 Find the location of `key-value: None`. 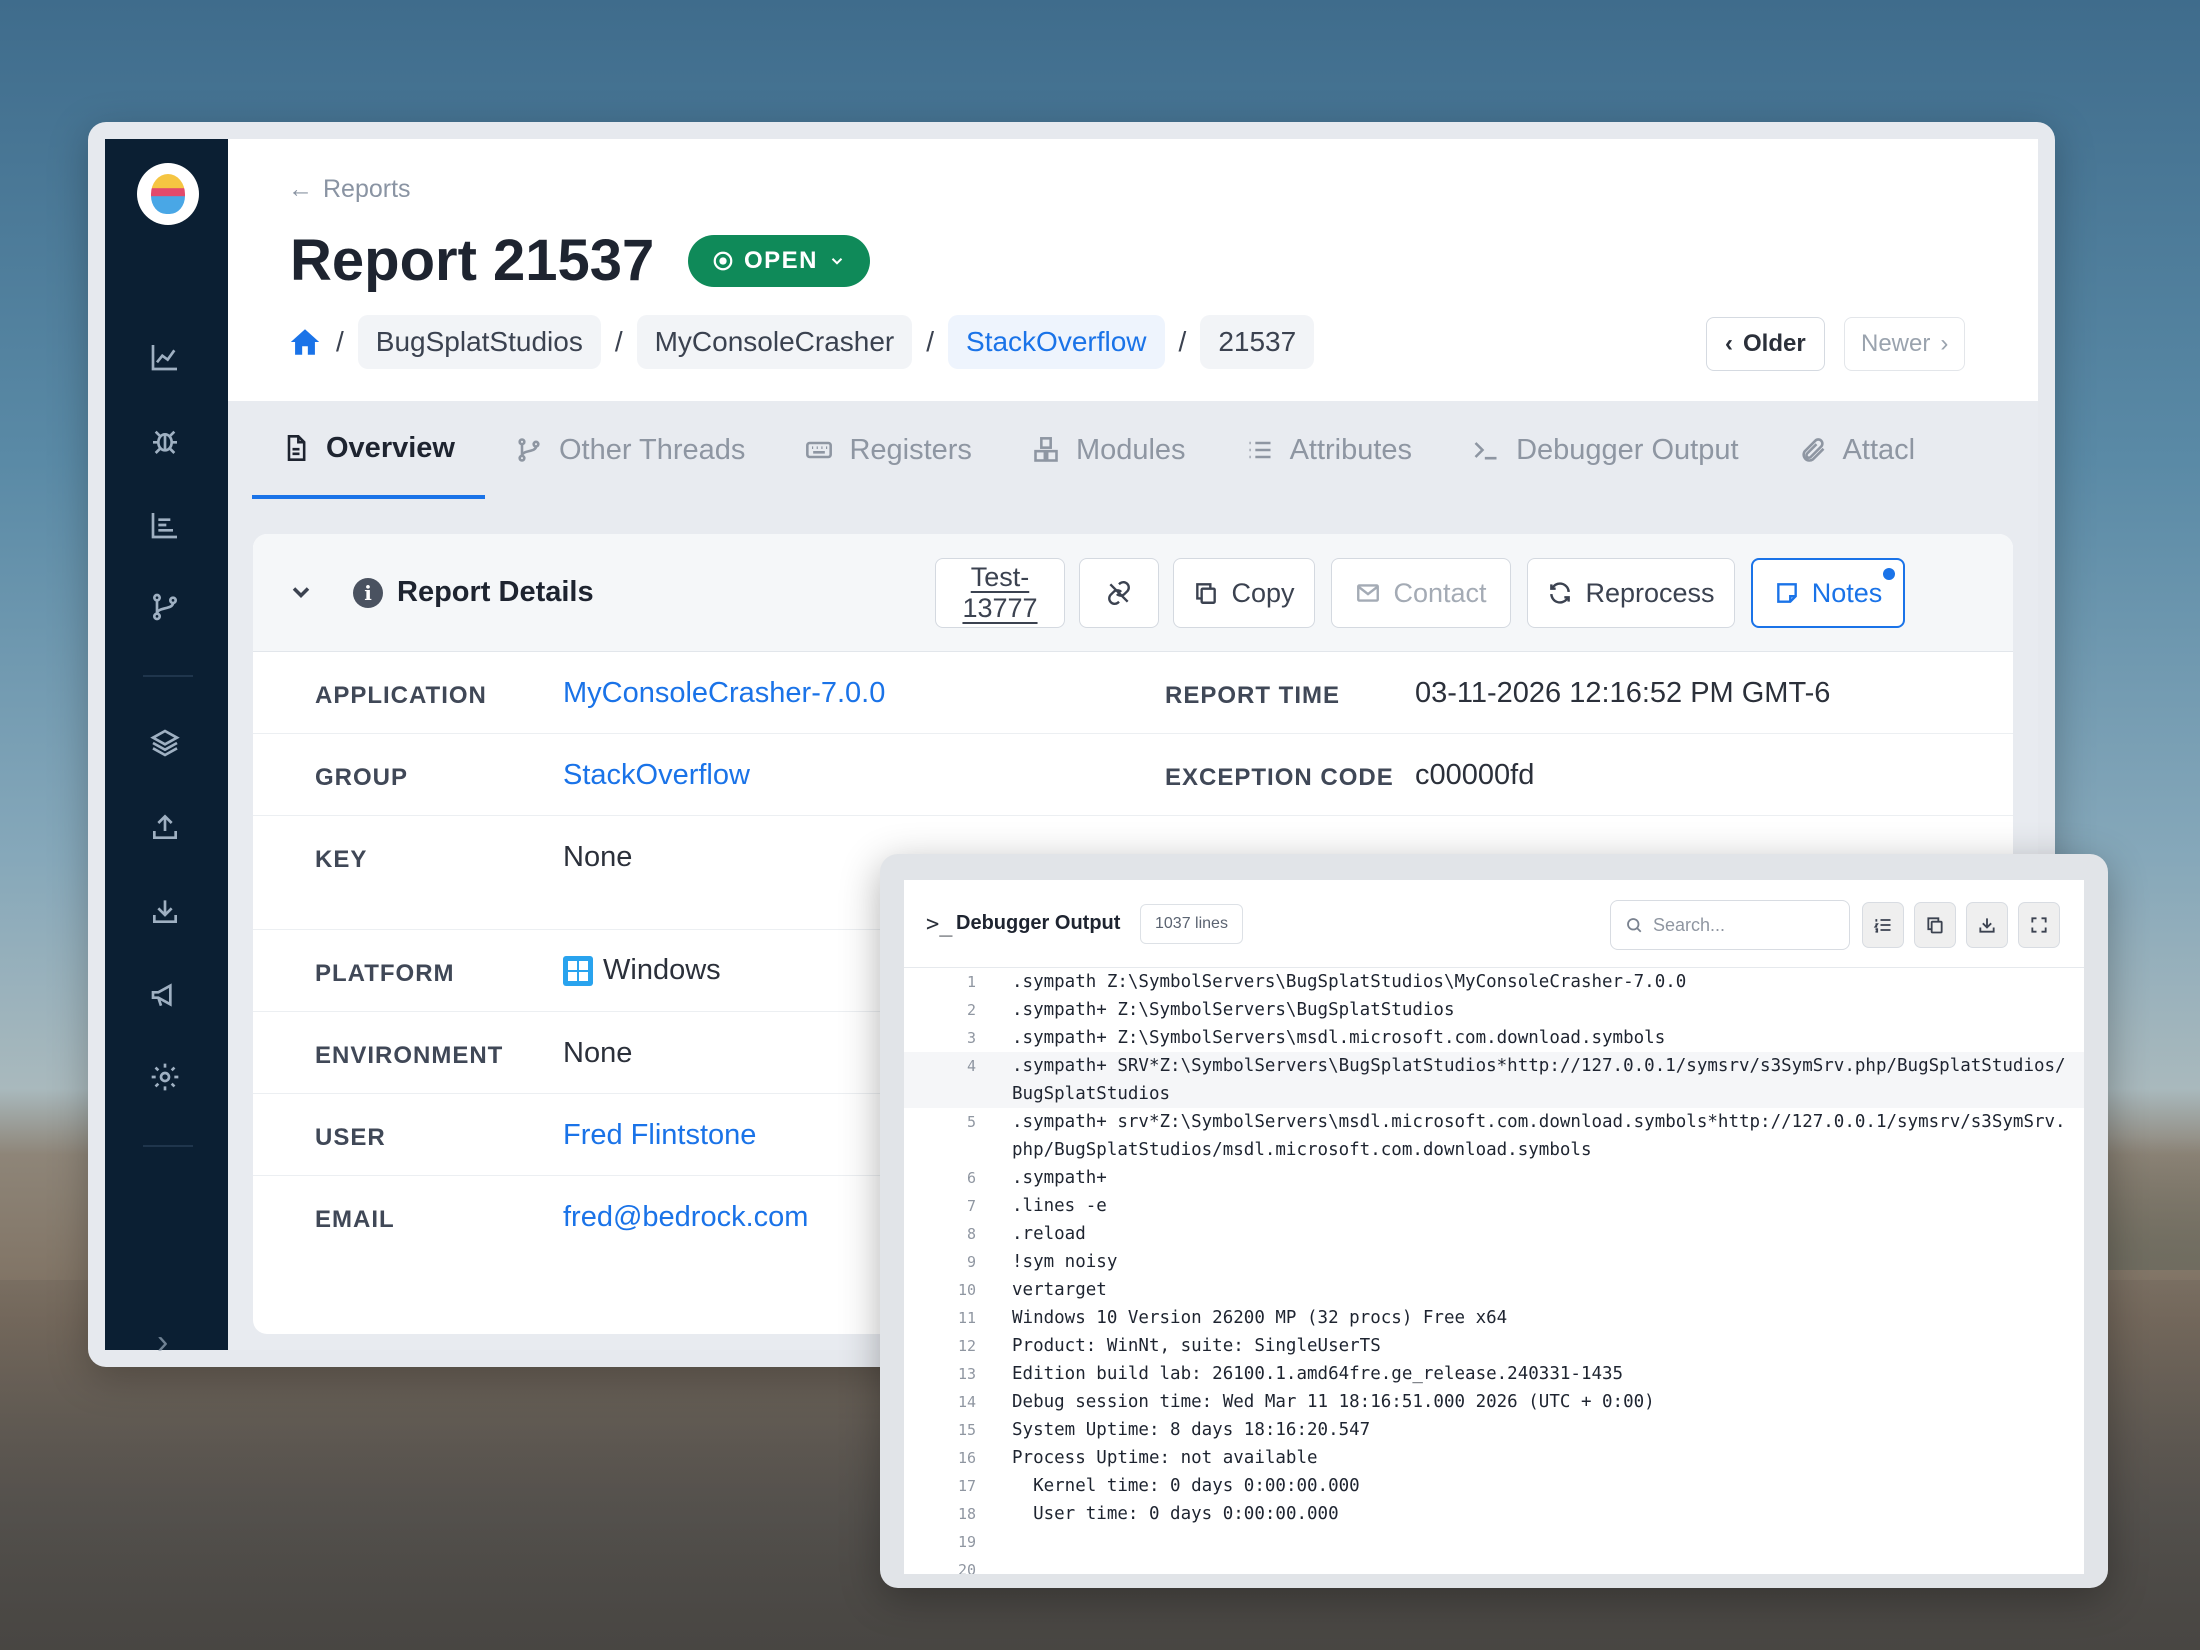

key-value: None is located at coordinates (598, 857).